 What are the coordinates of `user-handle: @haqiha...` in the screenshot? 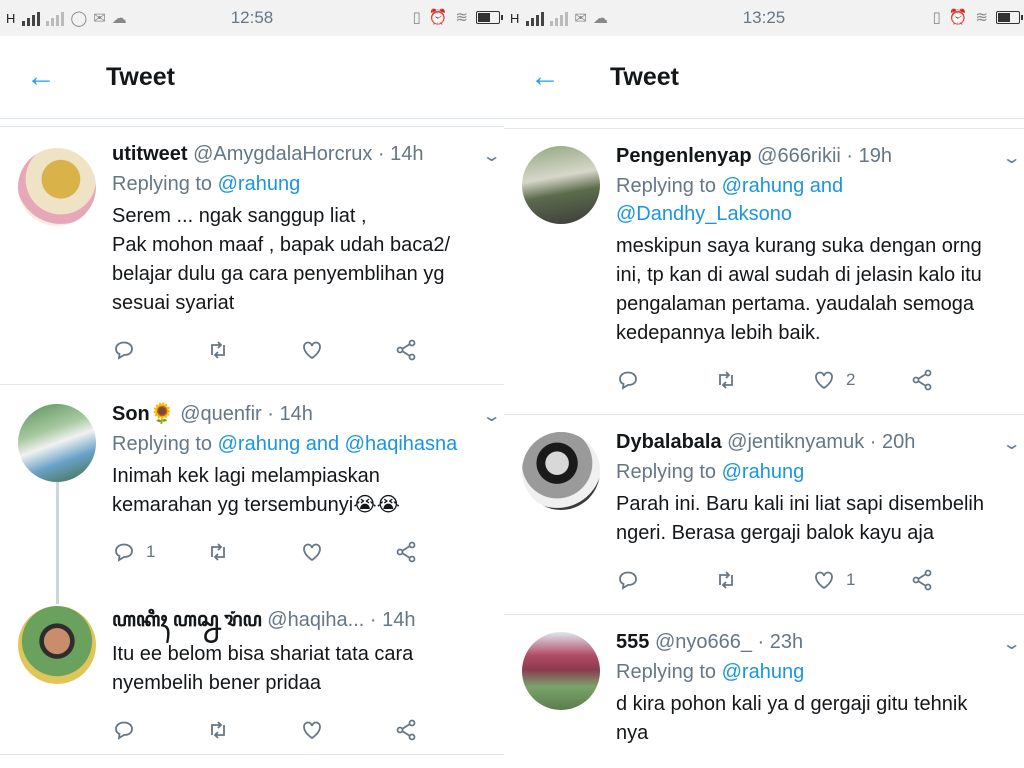 It's located at (315, 620).